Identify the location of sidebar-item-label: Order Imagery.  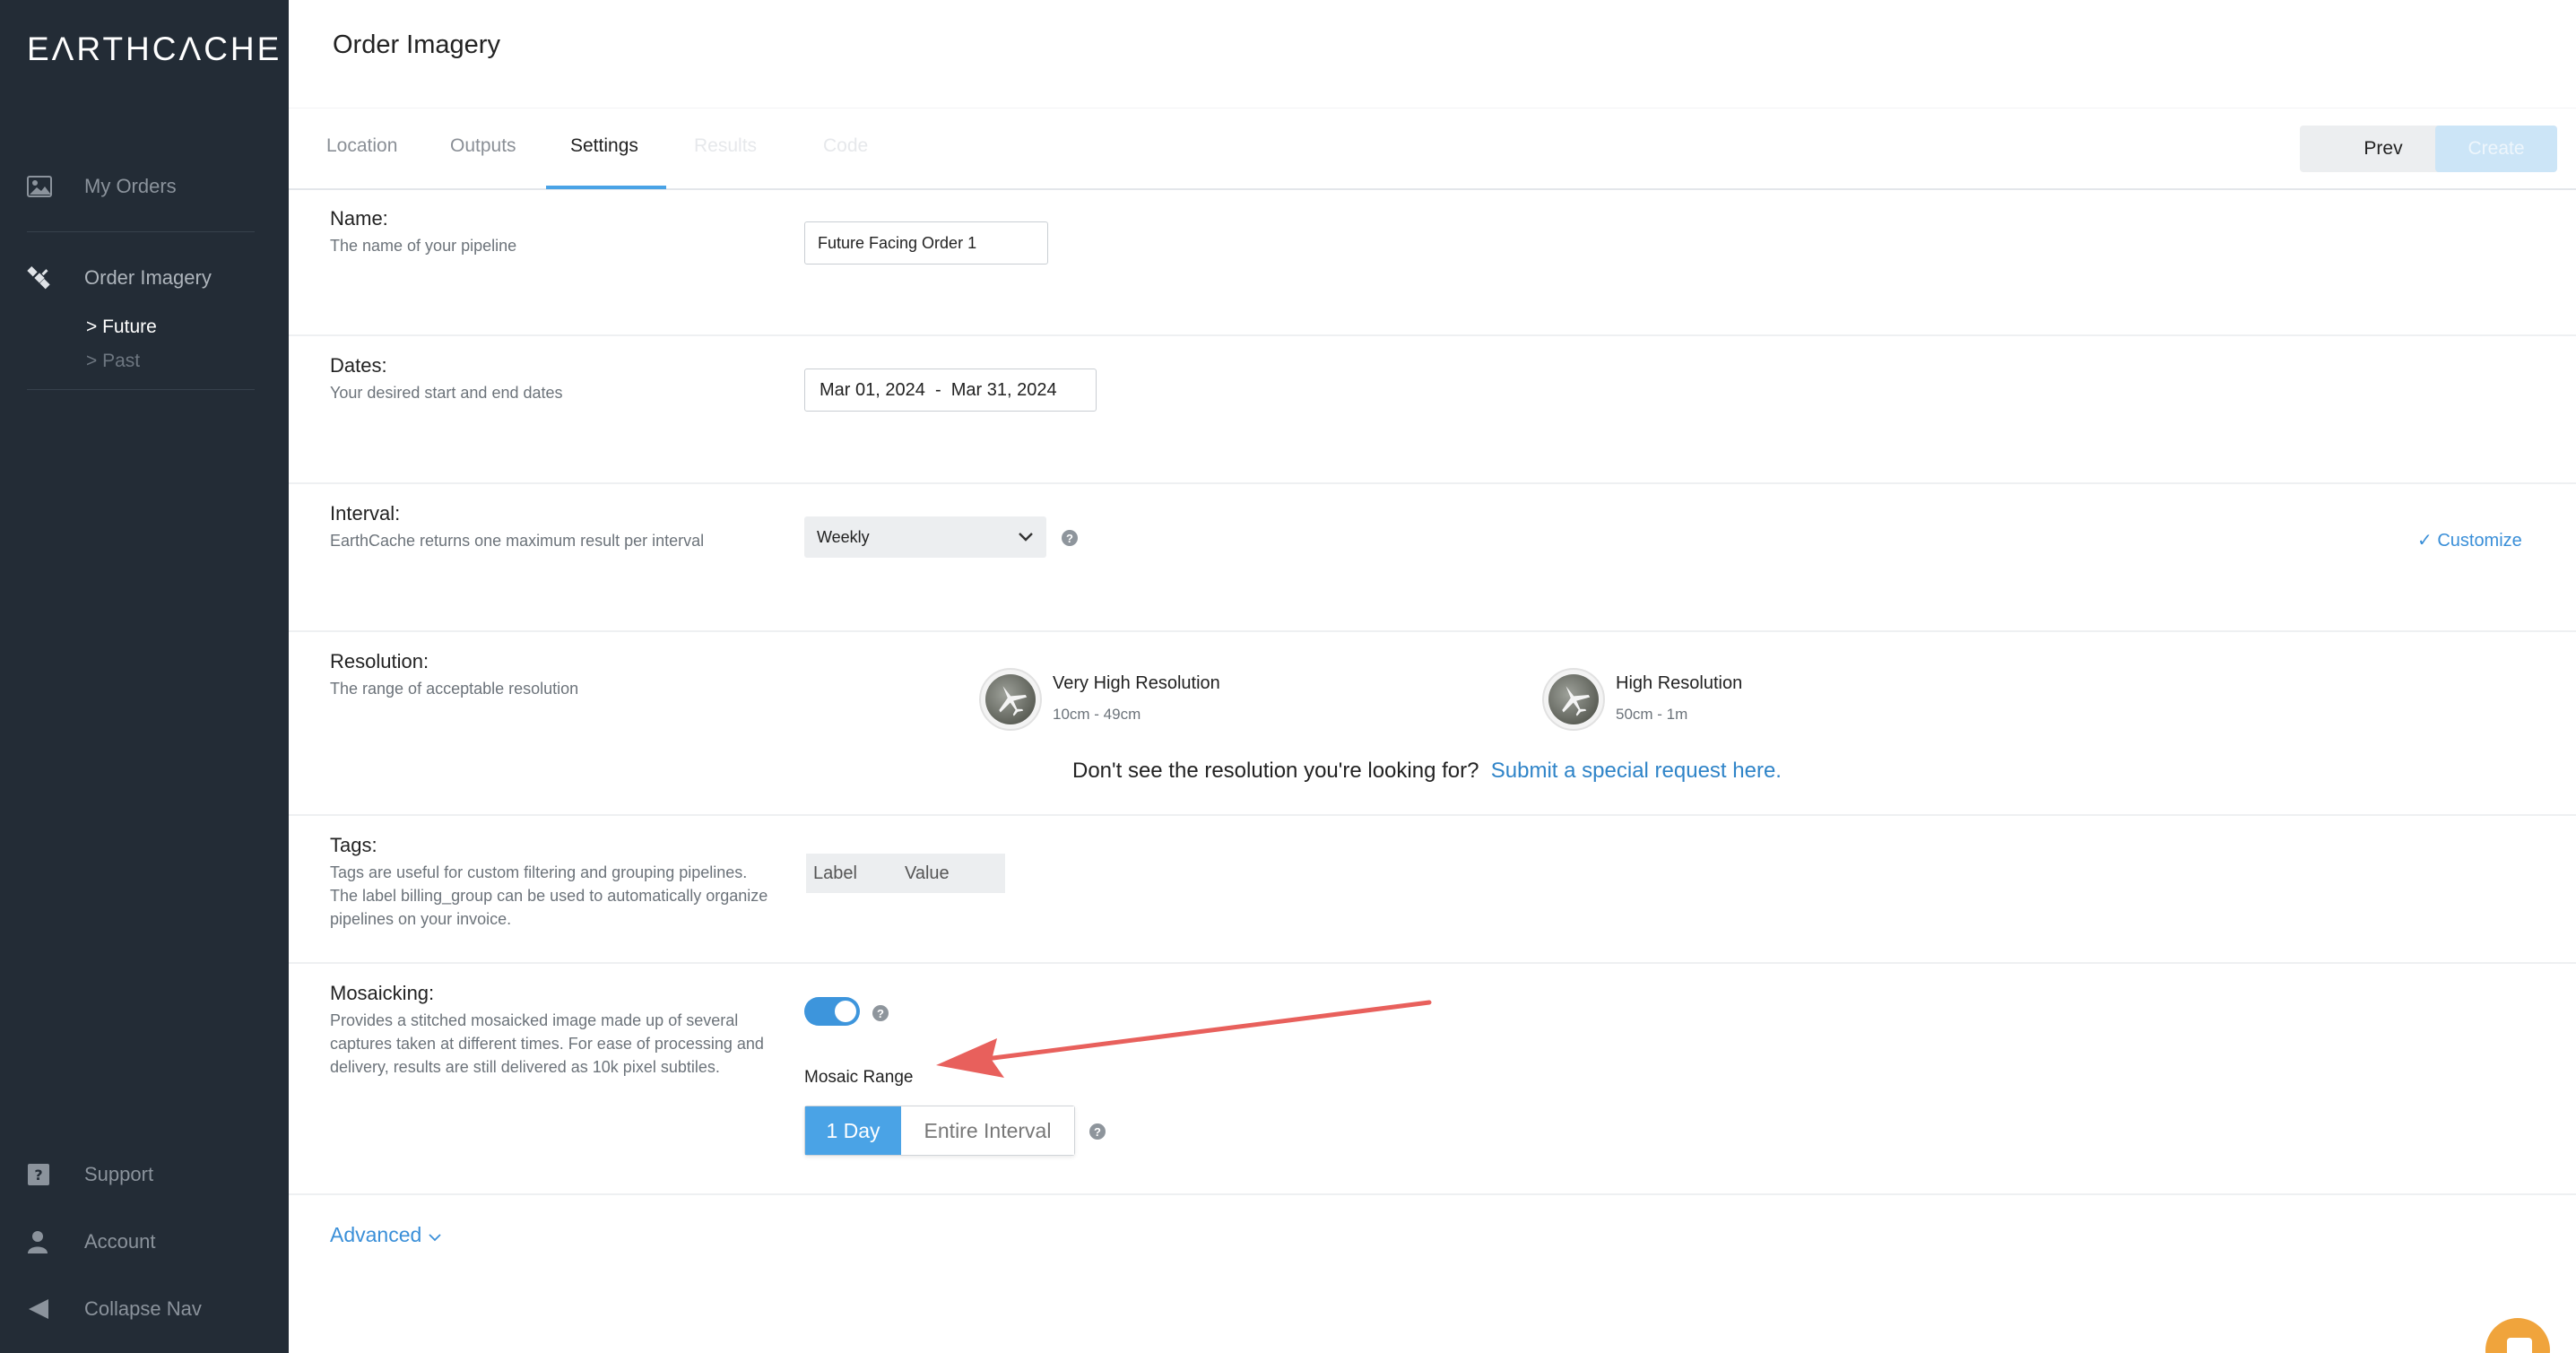
(148, 277).